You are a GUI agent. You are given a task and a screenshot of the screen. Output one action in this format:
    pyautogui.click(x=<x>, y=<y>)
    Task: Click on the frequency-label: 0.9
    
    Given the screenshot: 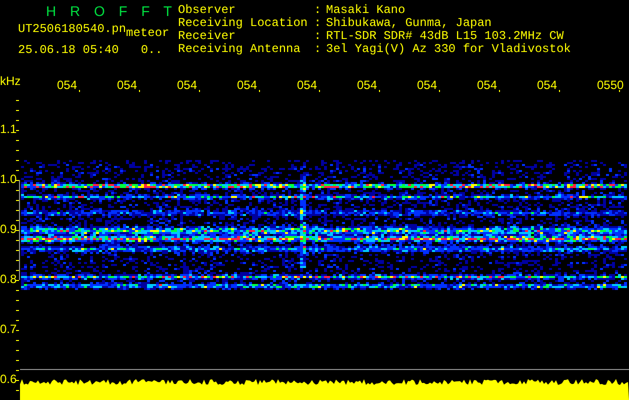 What is the action you would take?
    pyautogui.click(x=8, y=229)
    